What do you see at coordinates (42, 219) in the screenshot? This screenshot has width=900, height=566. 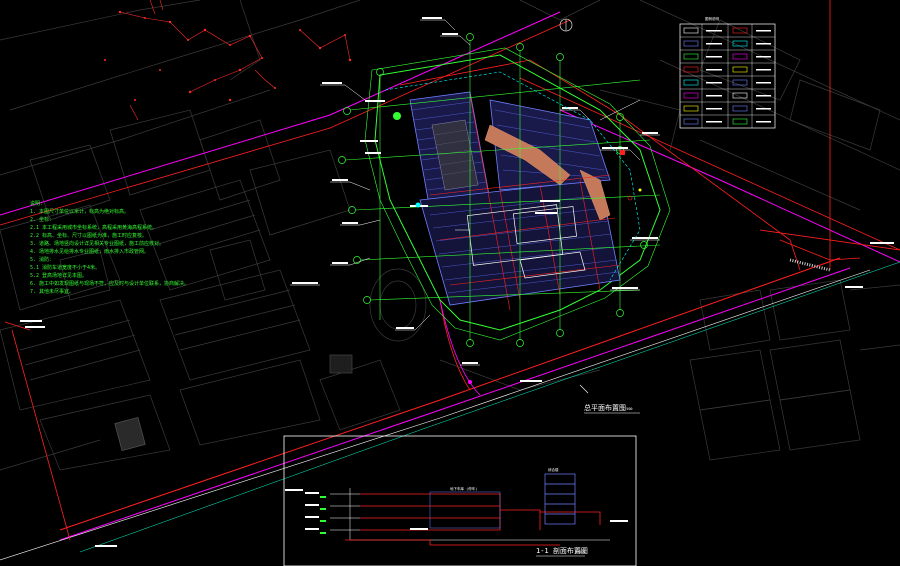 I see `note-line: 2. 坐标：` at bounding box center [42, 219].